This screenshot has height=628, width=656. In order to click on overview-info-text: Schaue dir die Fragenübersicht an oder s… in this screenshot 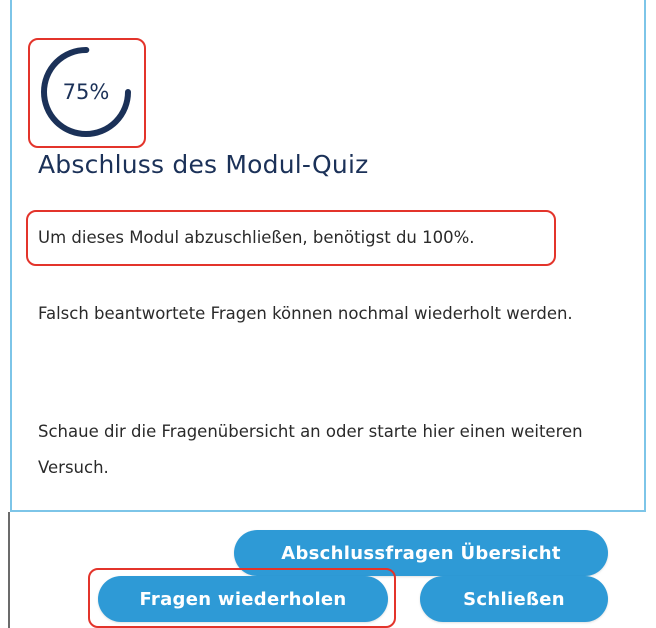, I will do `click(310, 449)`.